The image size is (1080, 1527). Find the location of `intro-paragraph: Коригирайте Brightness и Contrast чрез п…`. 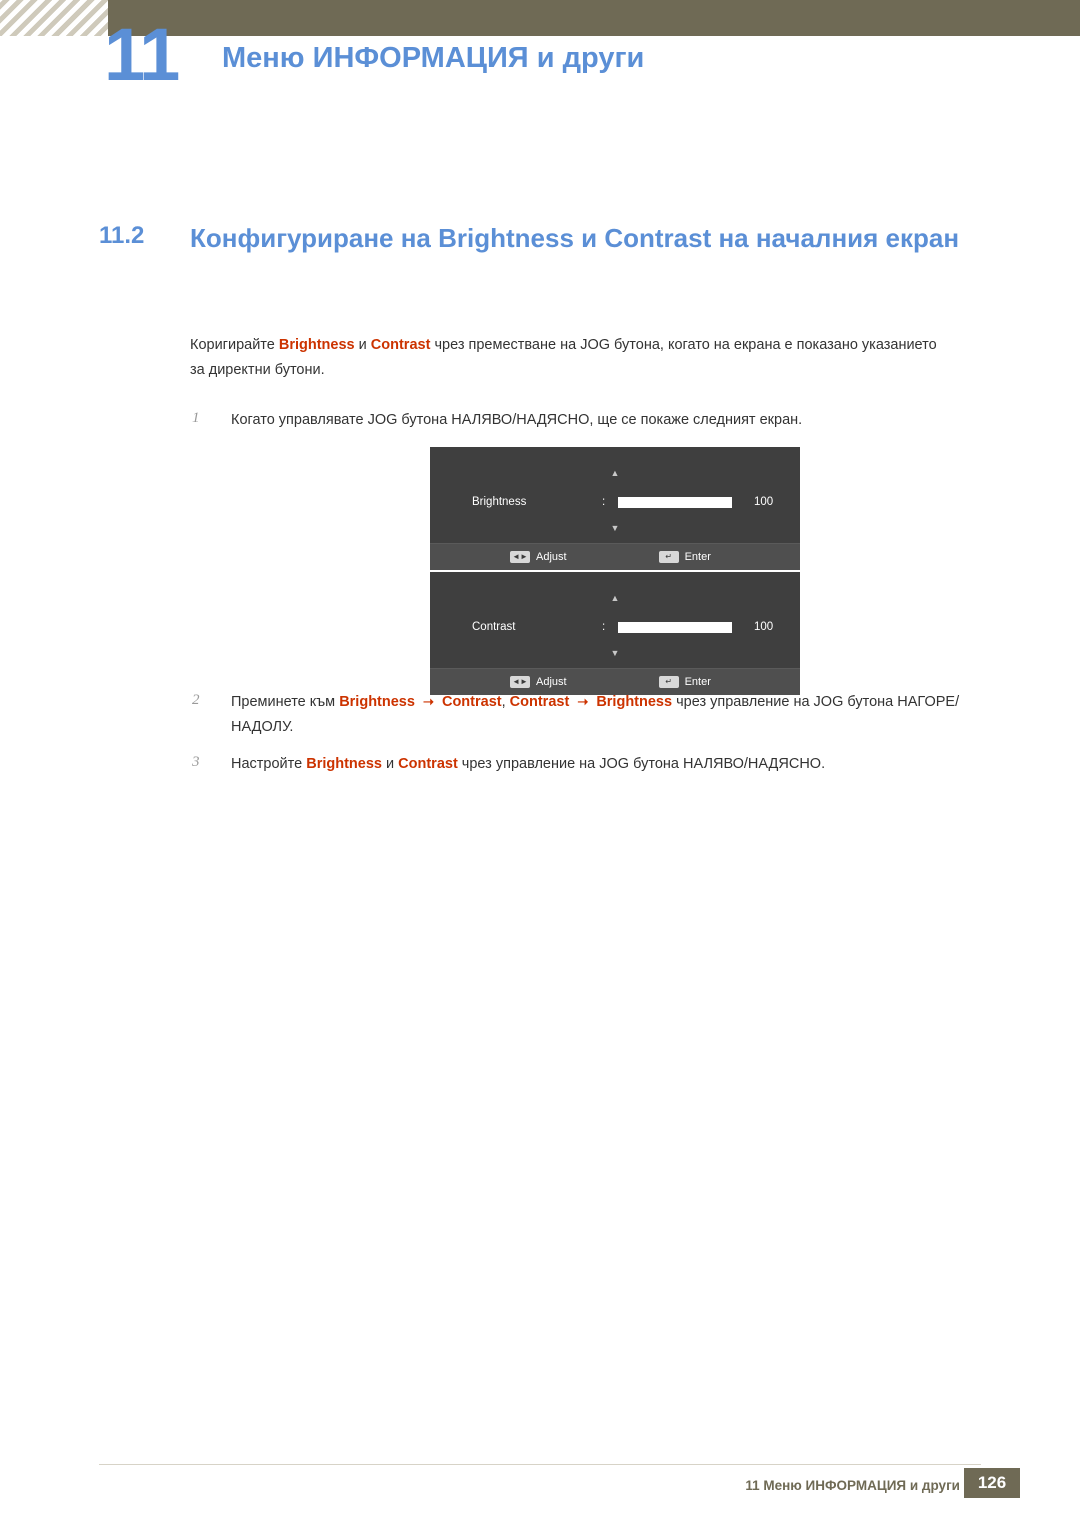

intro-paragraph: Коригирайте Brightness и Contrast чрез п… is located at coordinates (570, 358).